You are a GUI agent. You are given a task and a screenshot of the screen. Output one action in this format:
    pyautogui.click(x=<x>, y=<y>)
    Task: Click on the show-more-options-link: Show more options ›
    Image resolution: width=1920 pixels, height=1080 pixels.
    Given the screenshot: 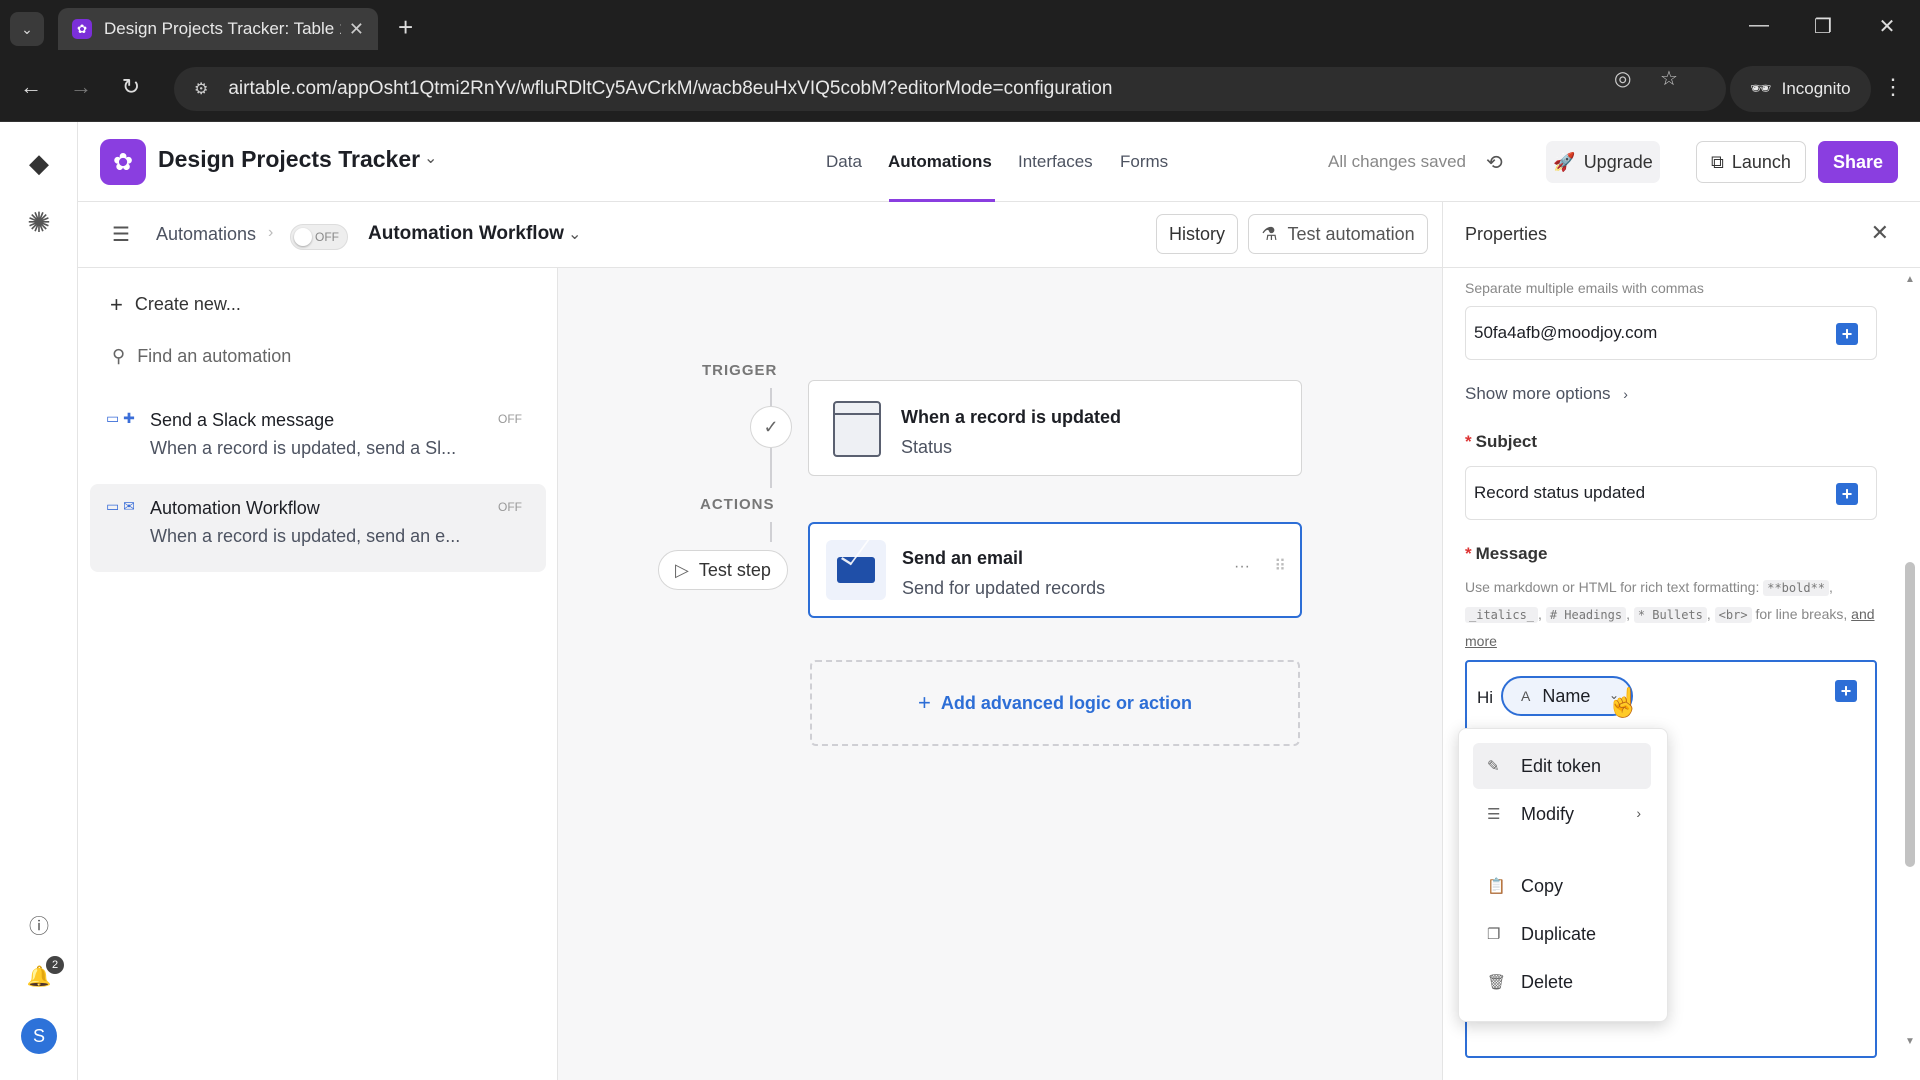 What is the action you would take?
    pyautogui.click(x=1546, y=394)
    